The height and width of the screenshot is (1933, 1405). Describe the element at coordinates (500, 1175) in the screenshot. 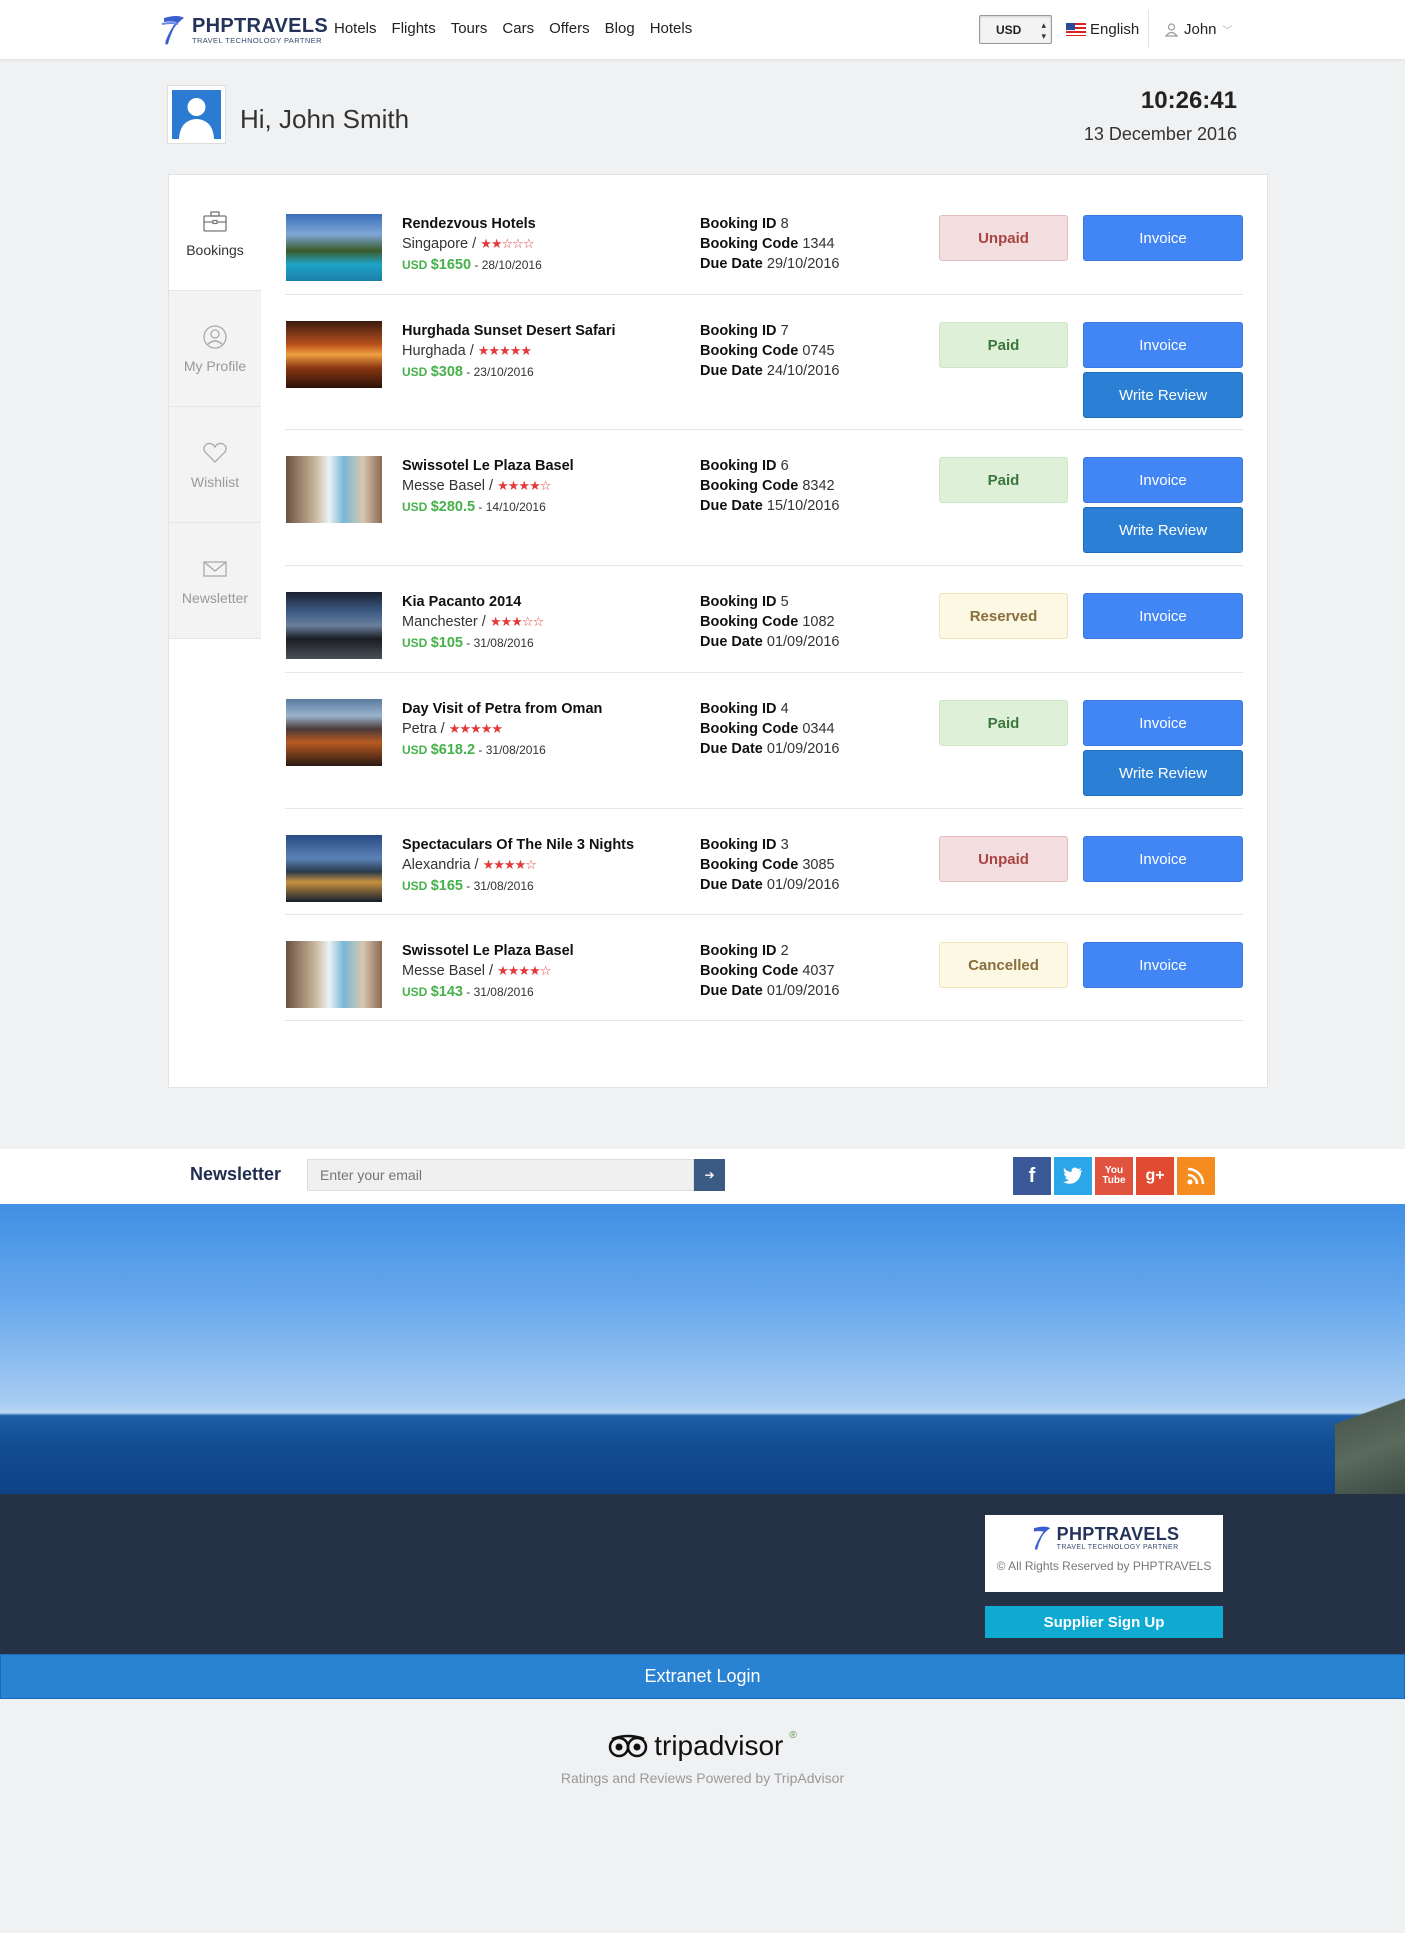

I see `newsletter-email-input` at that location.